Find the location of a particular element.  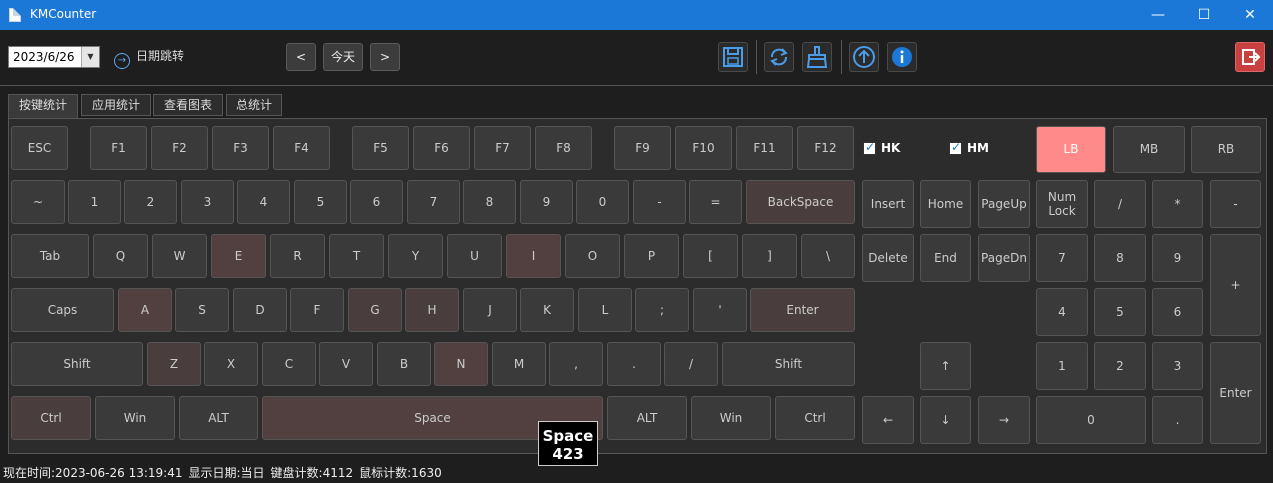

key-t: T is located at coordinates (356, 256).